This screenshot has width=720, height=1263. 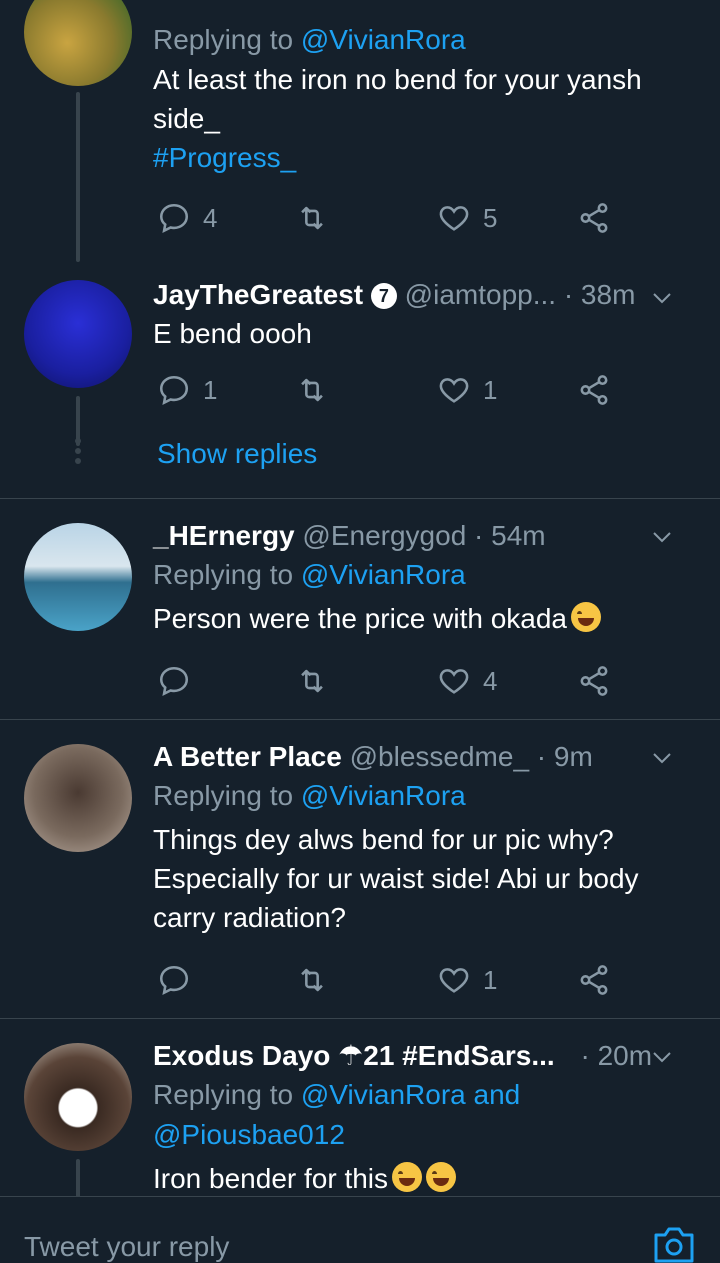 I want to click on timestamp: · 54m, so click(x=510, y=535).